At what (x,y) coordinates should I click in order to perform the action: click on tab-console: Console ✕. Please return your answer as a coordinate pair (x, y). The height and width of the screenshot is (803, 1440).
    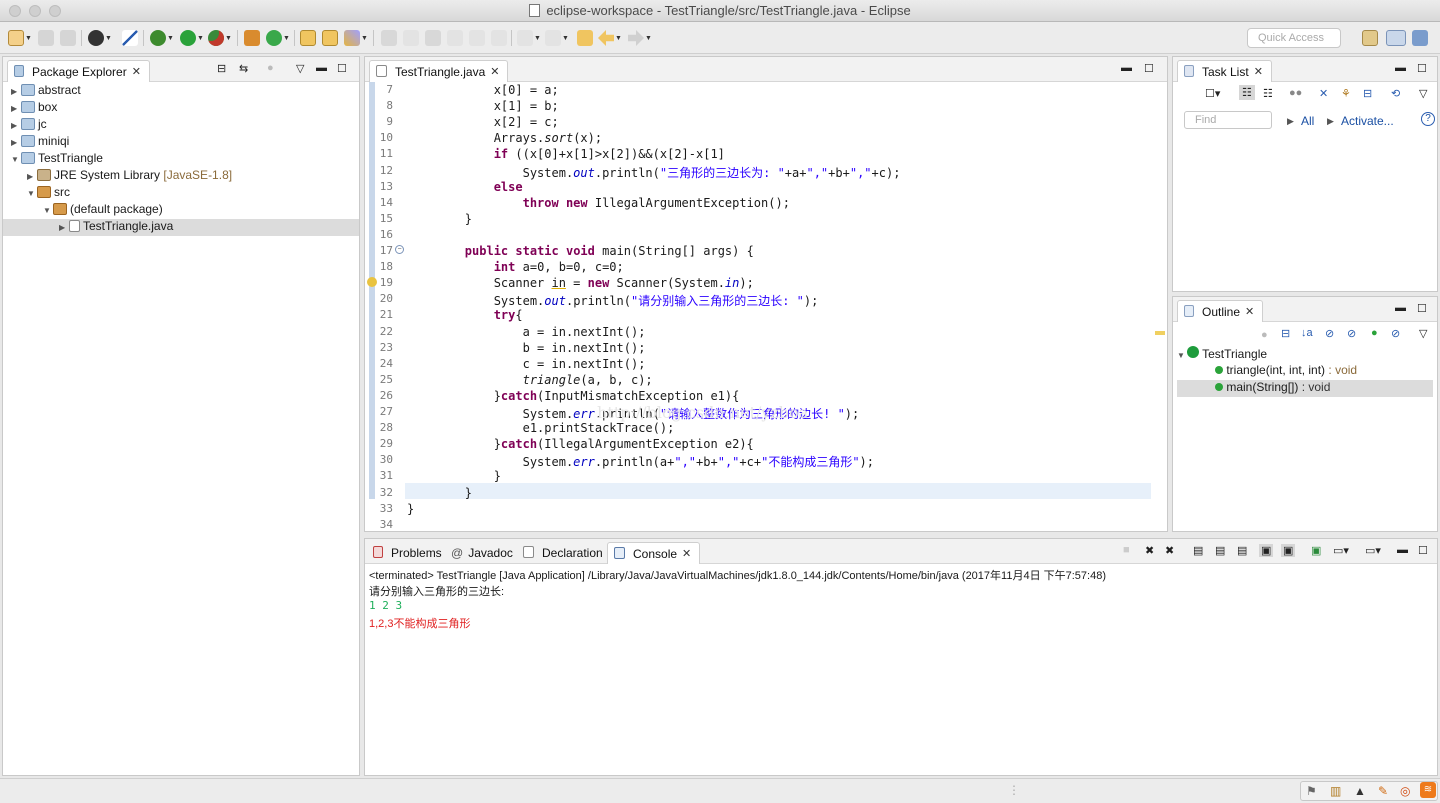
    Looking at the image, I should click on (654, 553).